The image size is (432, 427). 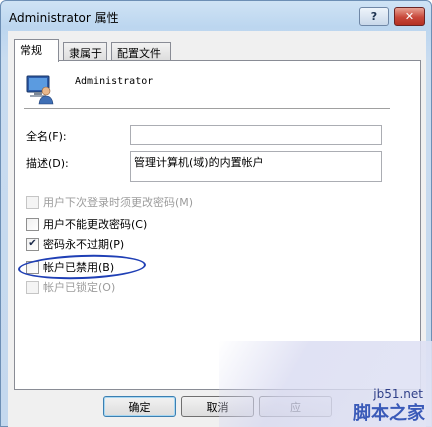 What do you see at coordinates (95, 224) in the screenshot?
I see `checkbox-label: 用户不能更改密码(C)` at bounding box center [95, 224].